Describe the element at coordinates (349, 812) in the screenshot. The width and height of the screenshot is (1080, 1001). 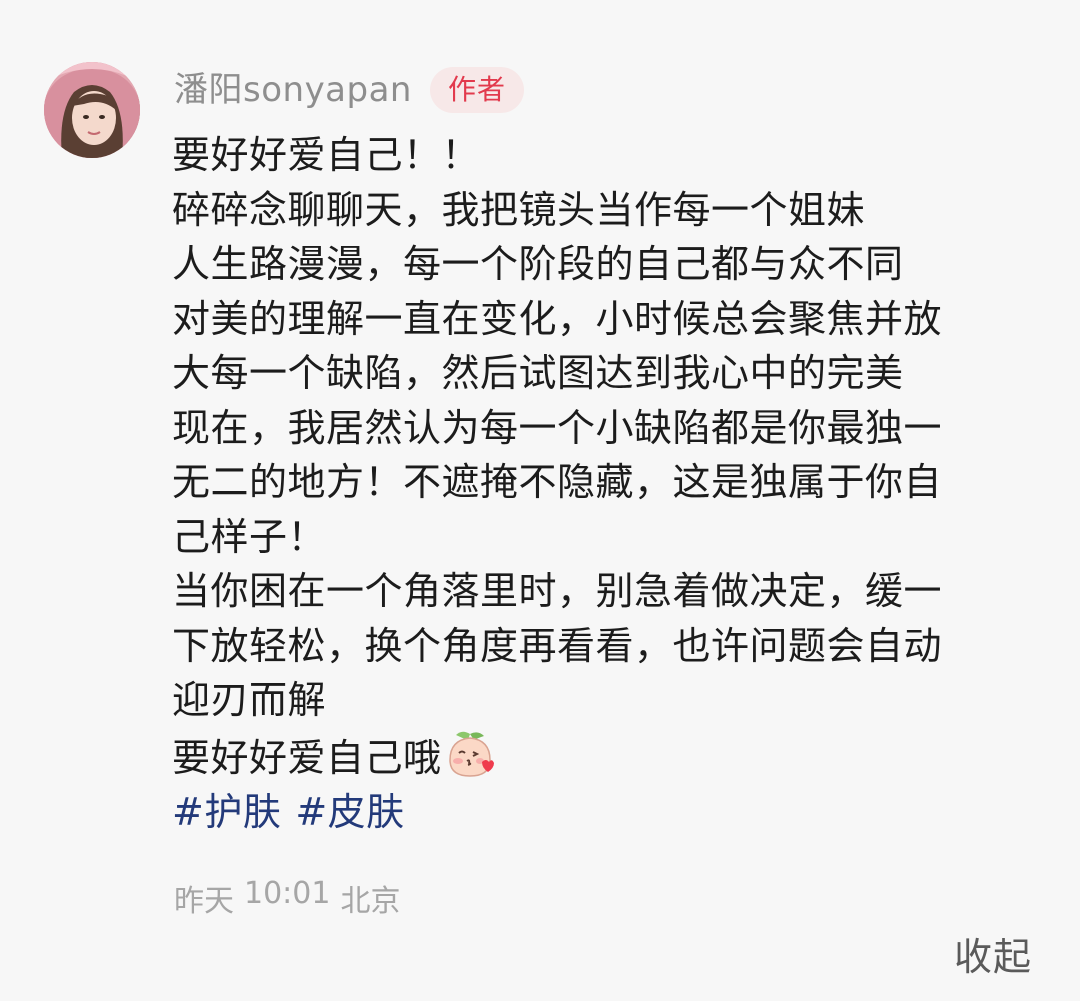
I see `tag-skin: #皮肤` at that location.